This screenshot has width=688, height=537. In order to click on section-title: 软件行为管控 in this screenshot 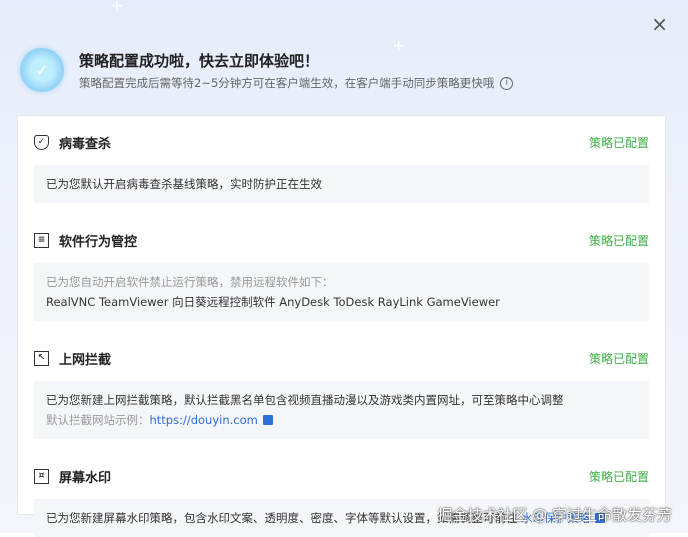, I will do `click(98, 242)`.